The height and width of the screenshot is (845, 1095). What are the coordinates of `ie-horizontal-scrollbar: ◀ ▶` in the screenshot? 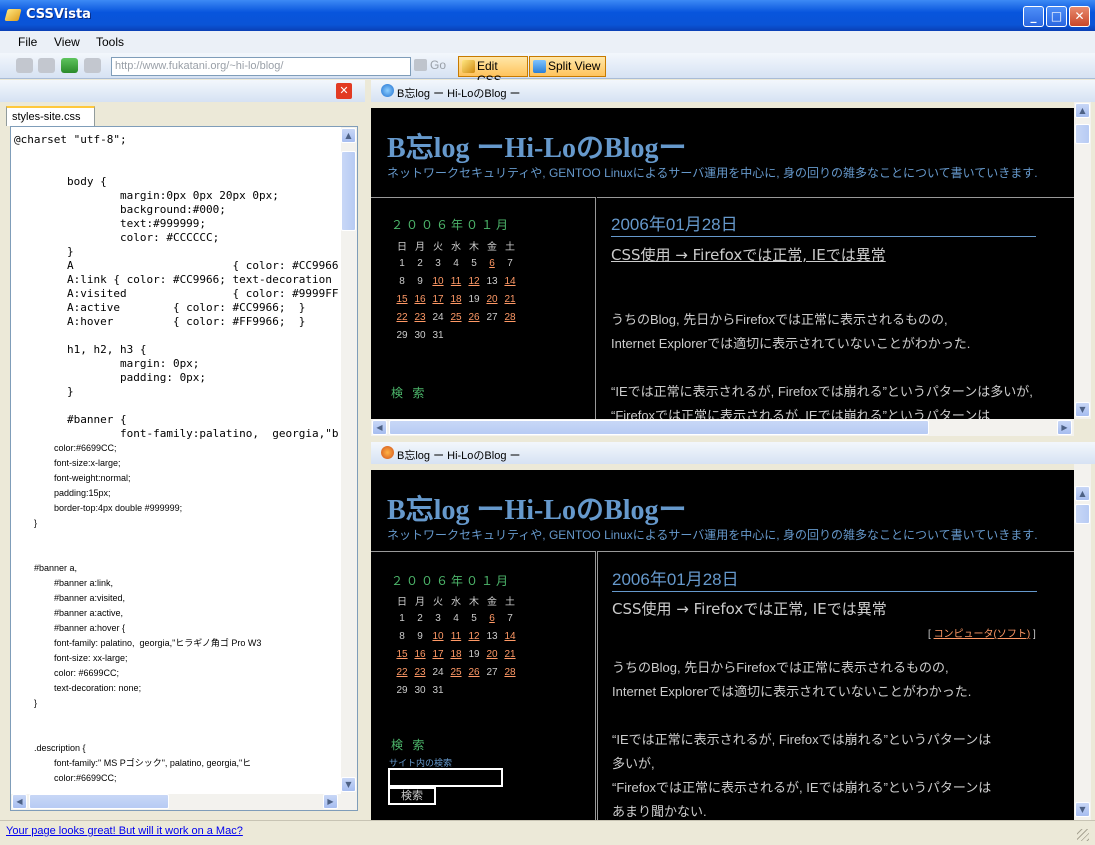 It's located at (722, 427).